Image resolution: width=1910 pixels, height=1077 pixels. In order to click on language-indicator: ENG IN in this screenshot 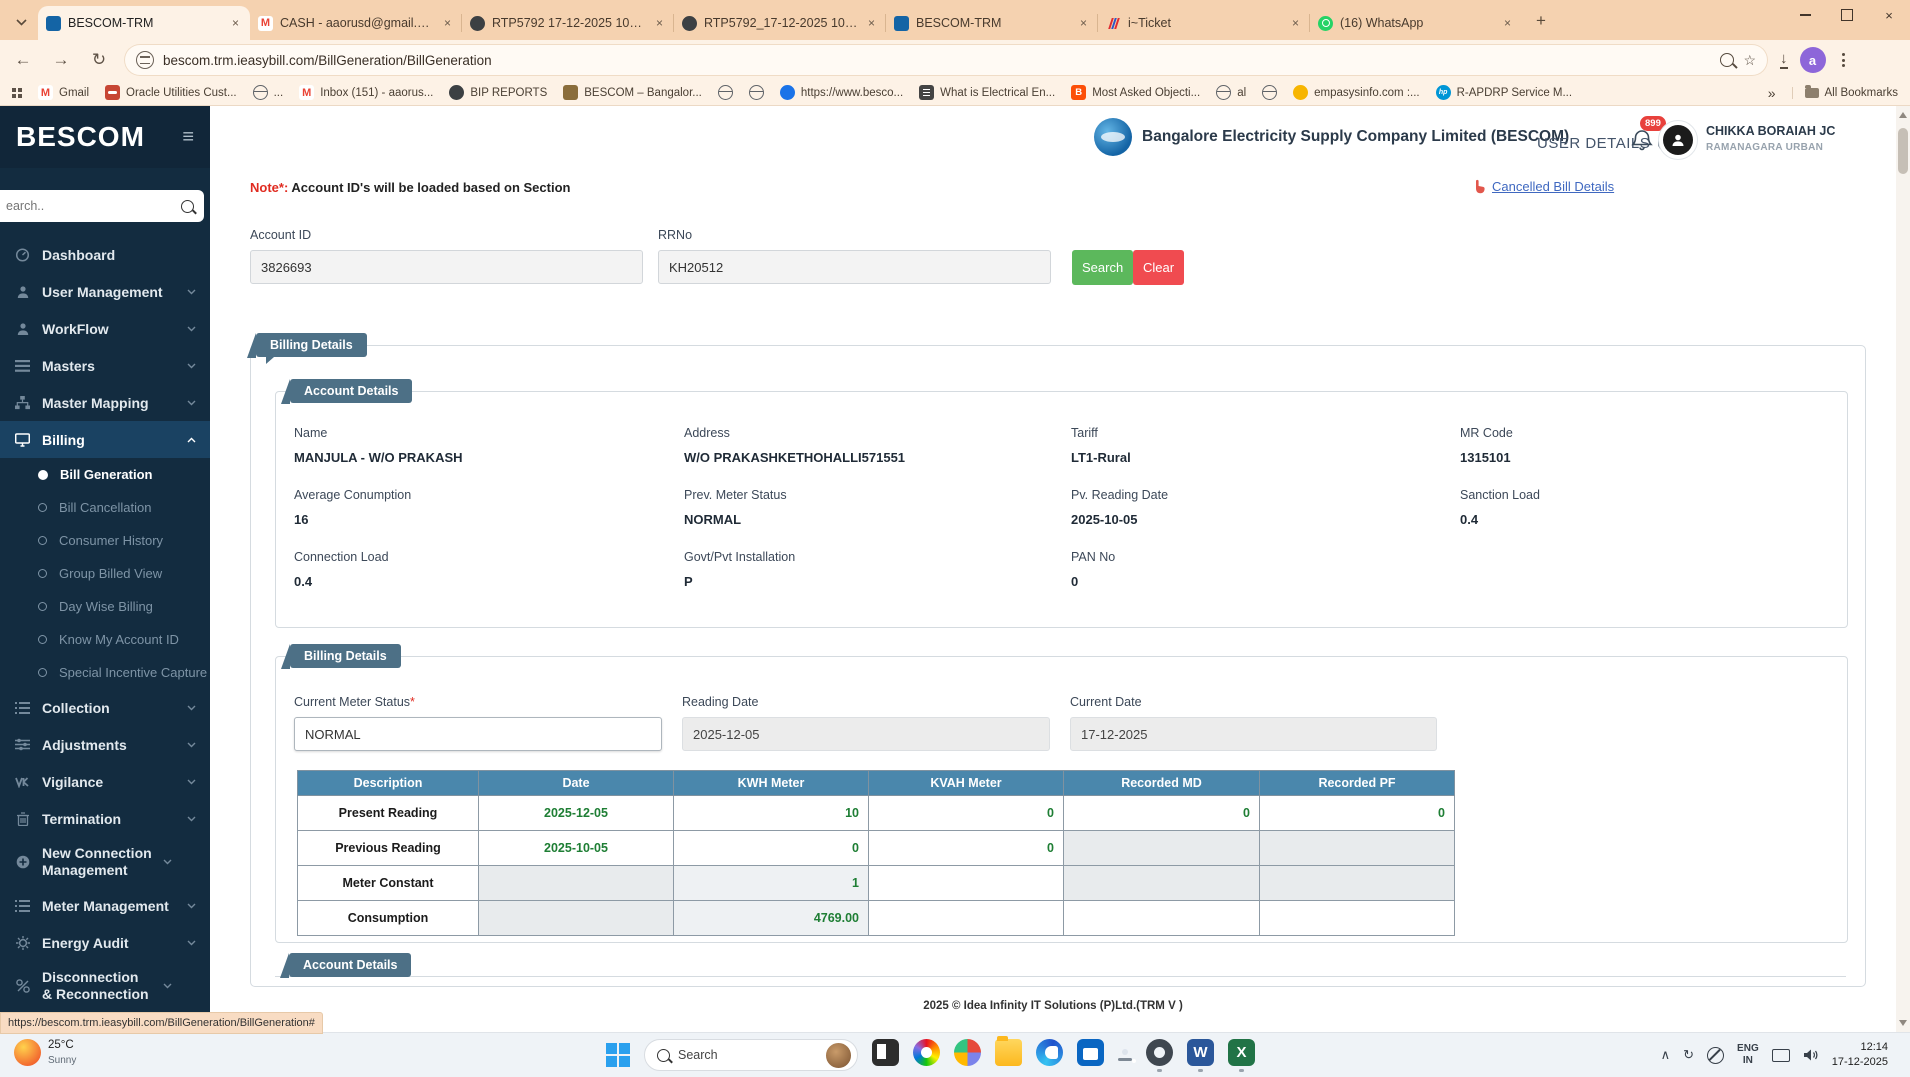, I will do `click(1748, 1055)`.